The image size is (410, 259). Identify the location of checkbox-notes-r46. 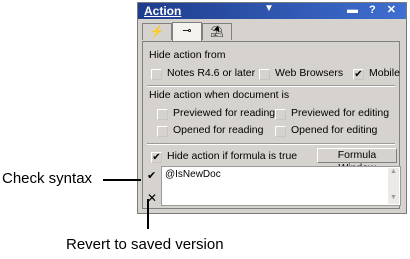
(156, 74).